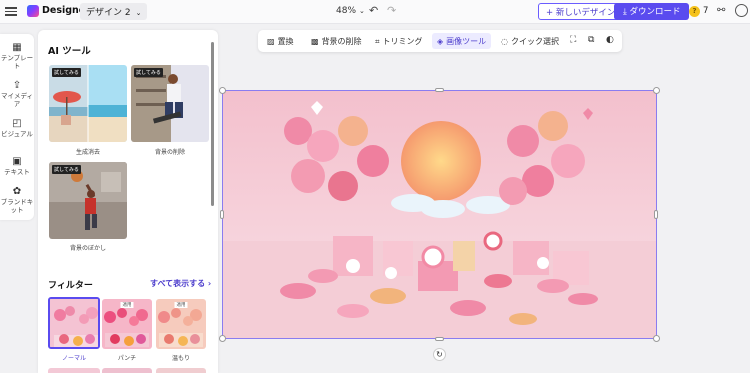 The width and height of the screenshot is (750, 373). Describe the element at coordinates (741, 10) in the screenshot. I see `profile-avatar` at that location.